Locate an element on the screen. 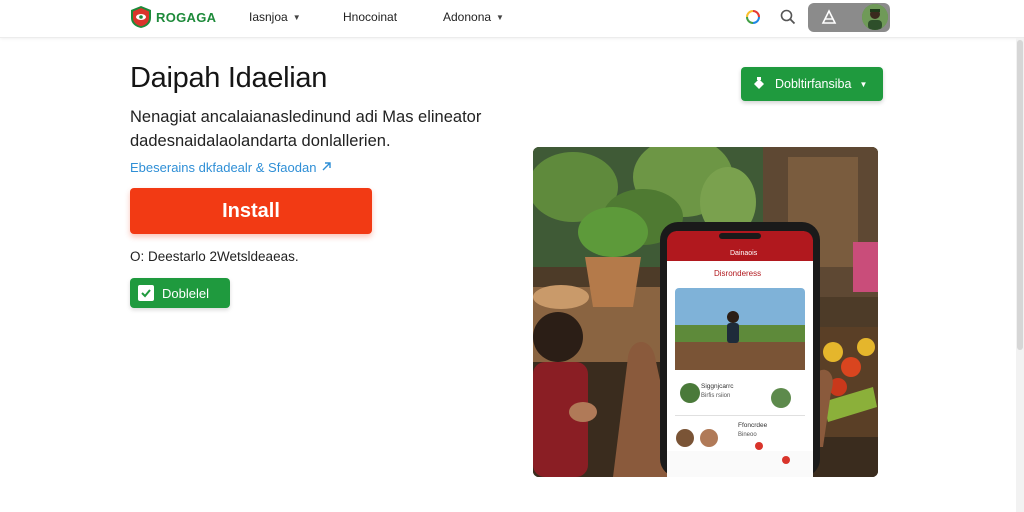 The height and width of the screenshot is (512, 1024). info-link: Ebeserains dkfadealr & Sfaodan is located at coordinates (231, 167).